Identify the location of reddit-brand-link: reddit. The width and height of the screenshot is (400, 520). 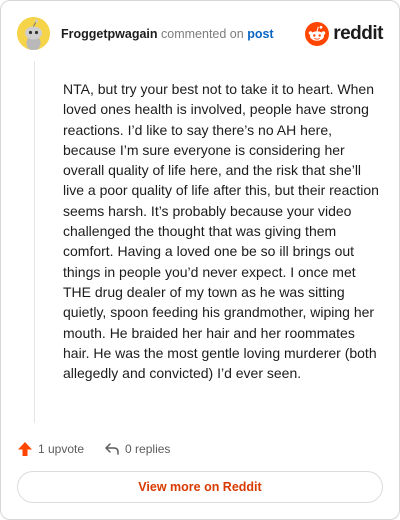
(344, 34).